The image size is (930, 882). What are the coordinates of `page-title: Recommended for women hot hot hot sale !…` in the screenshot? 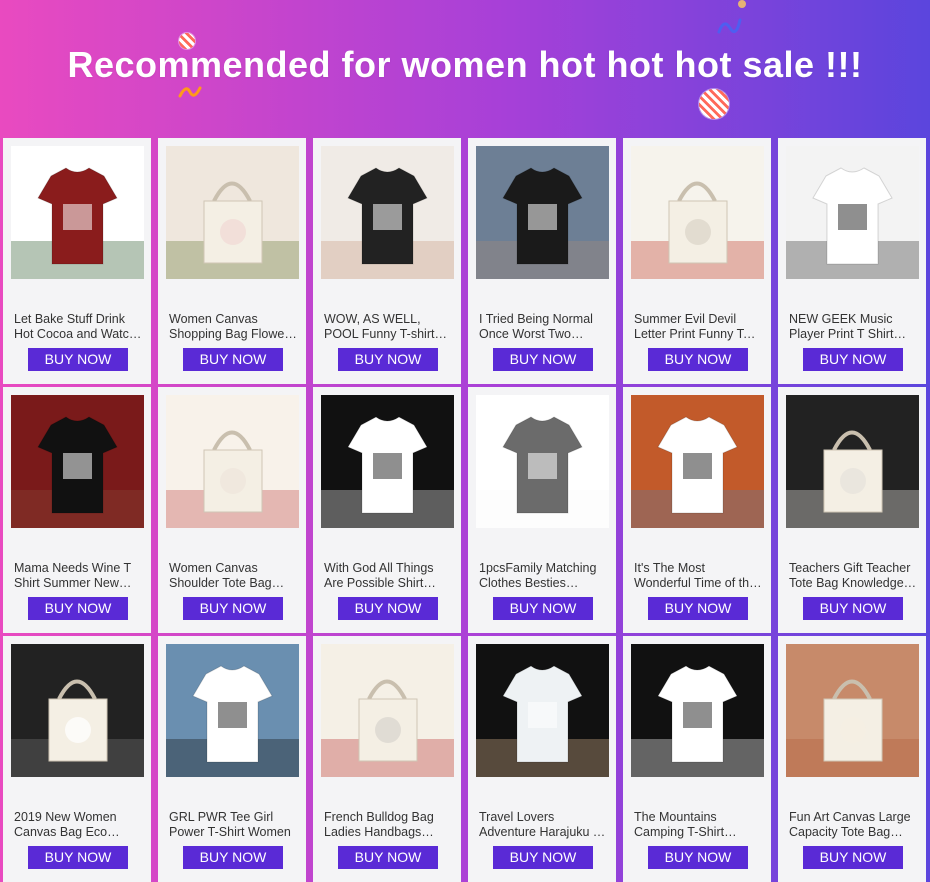 It's located at (465, 64).